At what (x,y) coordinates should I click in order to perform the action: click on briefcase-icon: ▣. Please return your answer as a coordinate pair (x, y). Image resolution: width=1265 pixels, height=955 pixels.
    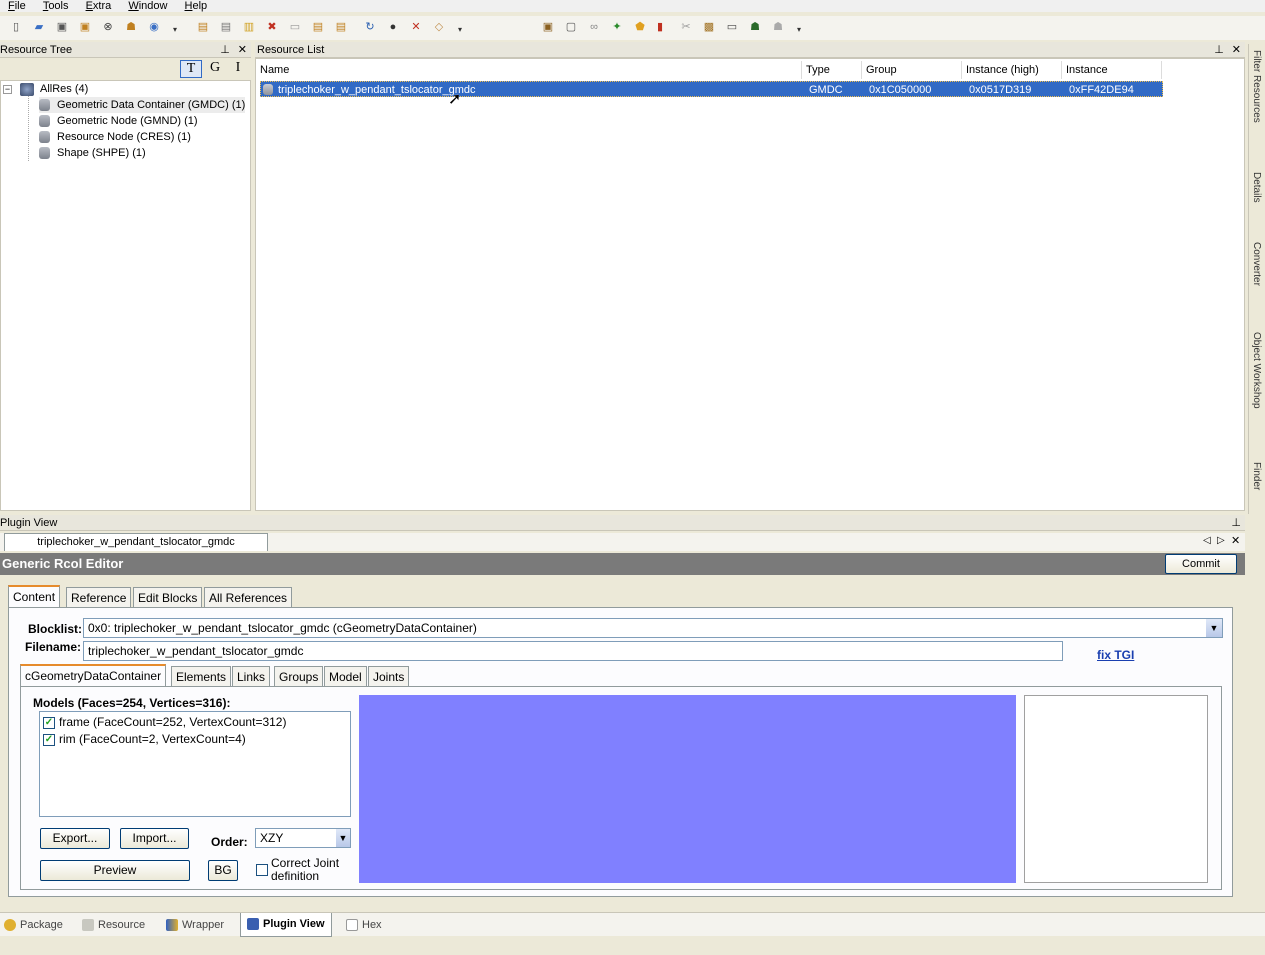
    Looking at the image, I should click on (548, 27).